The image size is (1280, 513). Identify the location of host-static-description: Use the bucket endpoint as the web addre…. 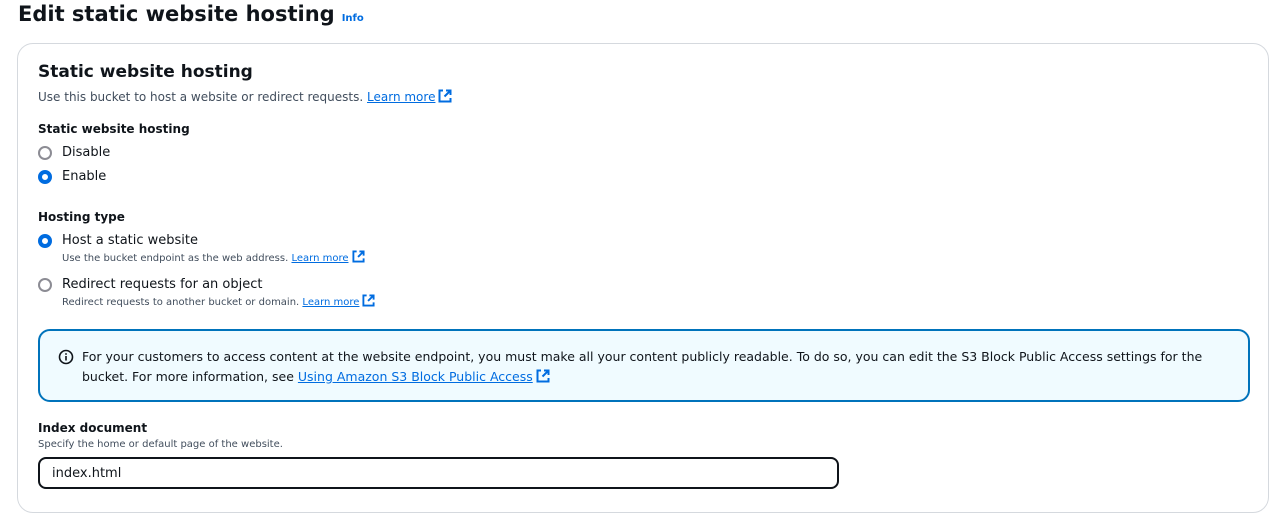
(213, 259).